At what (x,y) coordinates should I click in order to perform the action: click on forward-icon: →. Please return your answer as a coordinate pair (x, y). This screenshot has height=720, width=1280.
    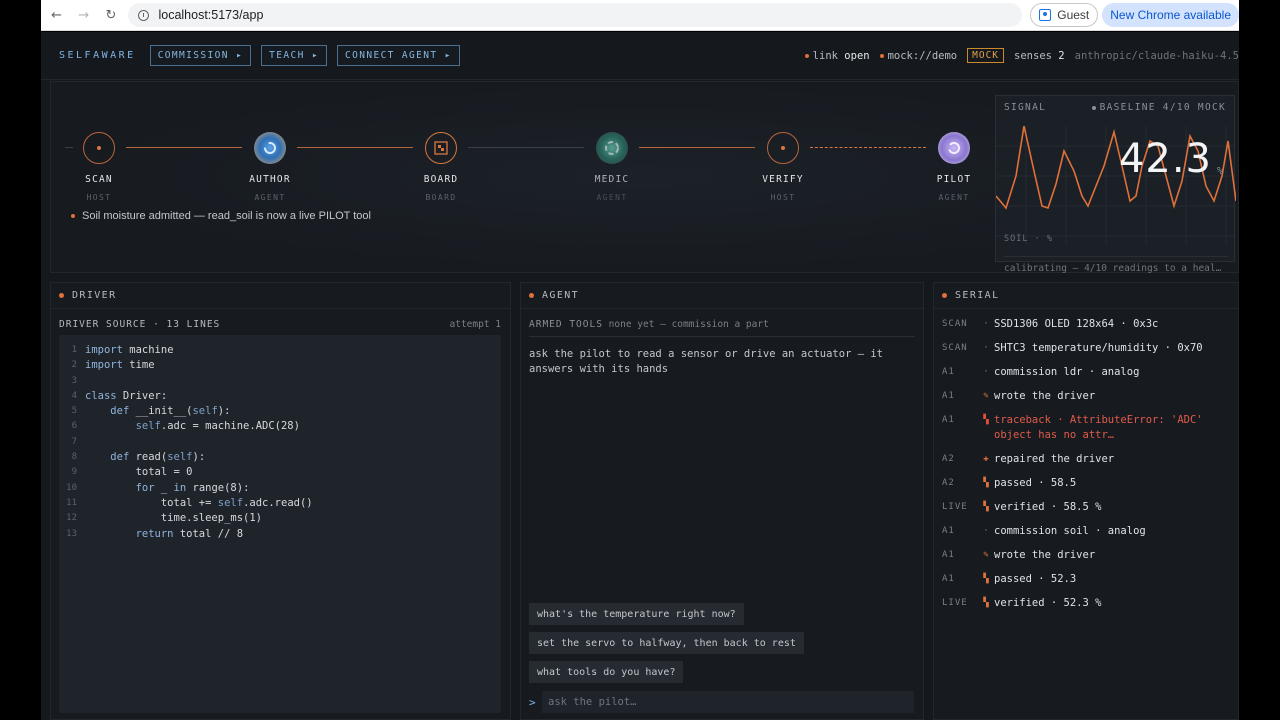
    Looking at the image, I should click on (83, 15).